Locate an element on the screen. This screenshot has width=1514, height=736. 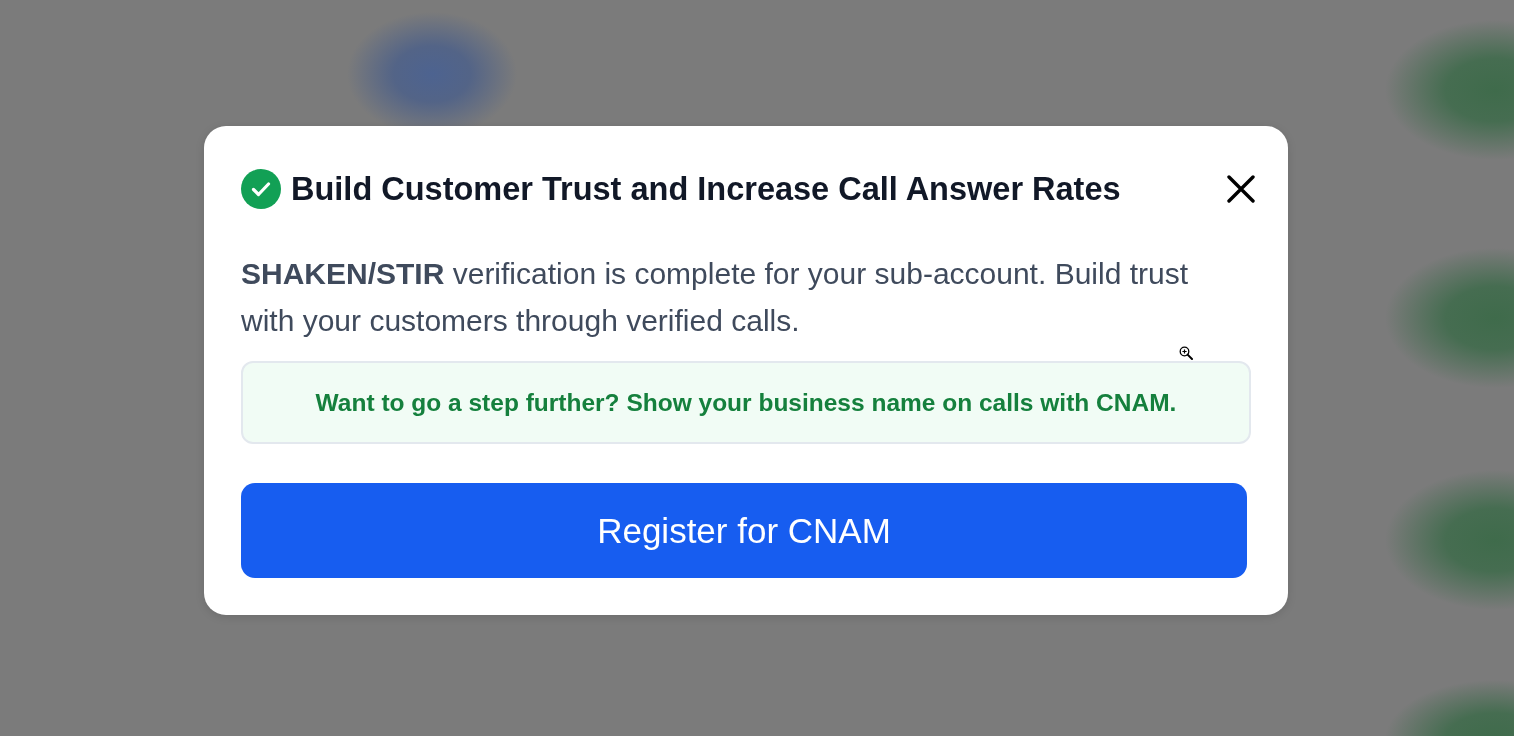
close-icon is located at coordinates (1241, 189).